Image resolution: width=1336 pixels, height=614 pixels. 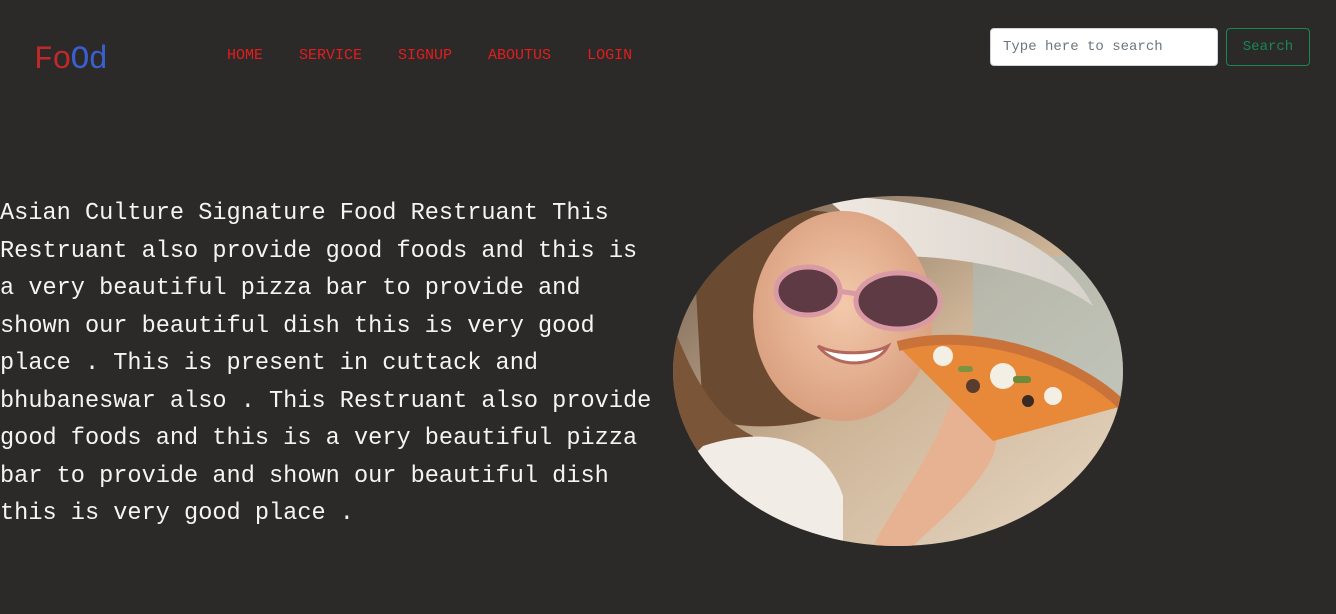 I want to click on brand-logo-part2: O, so click(x=79, y=59).